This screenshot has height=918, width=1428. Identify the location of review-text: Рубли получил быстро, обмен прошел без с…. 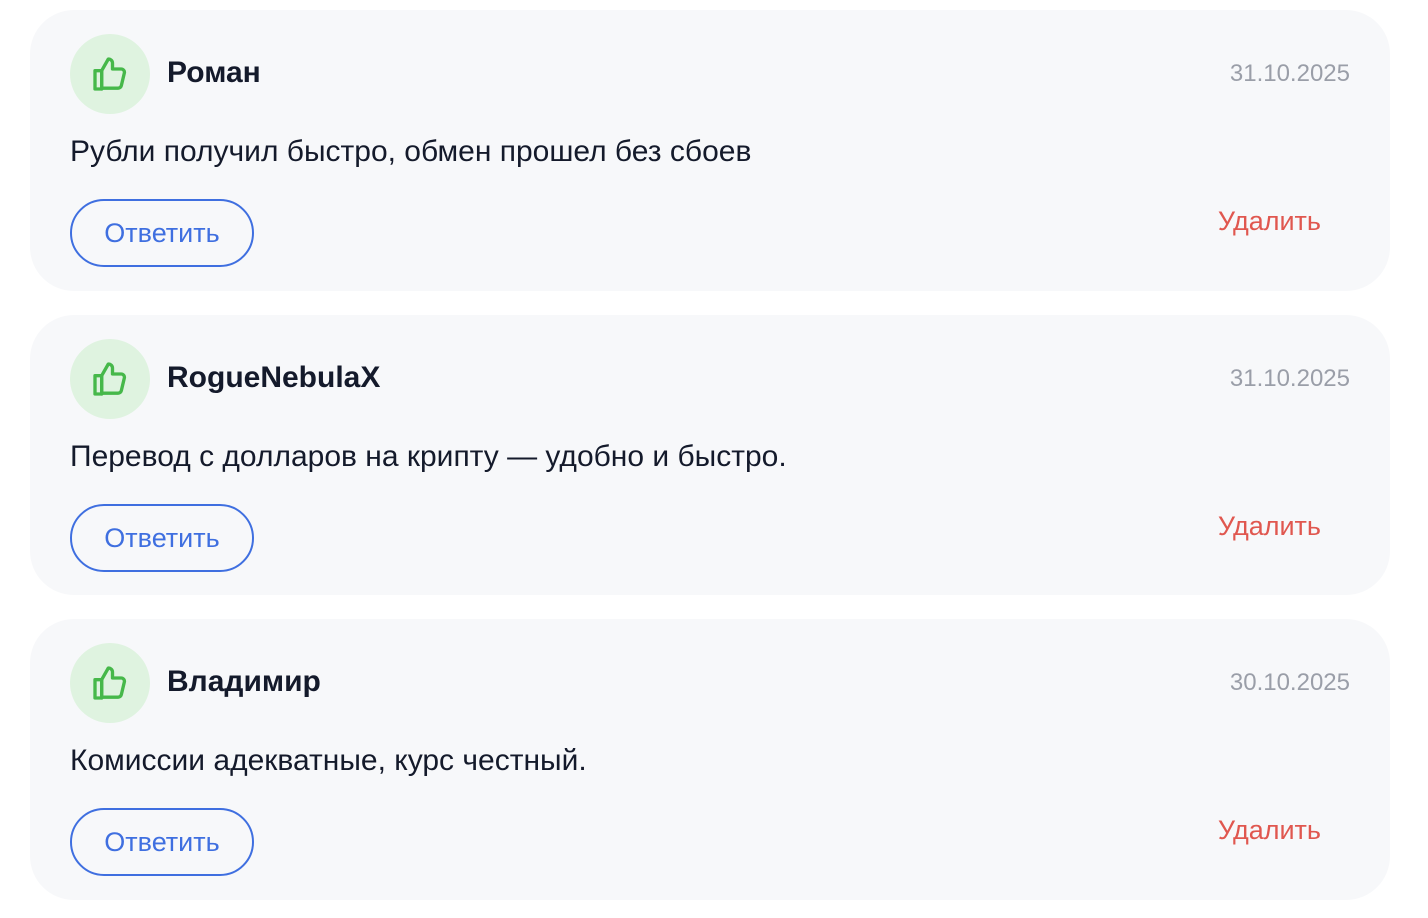
(411, 151).